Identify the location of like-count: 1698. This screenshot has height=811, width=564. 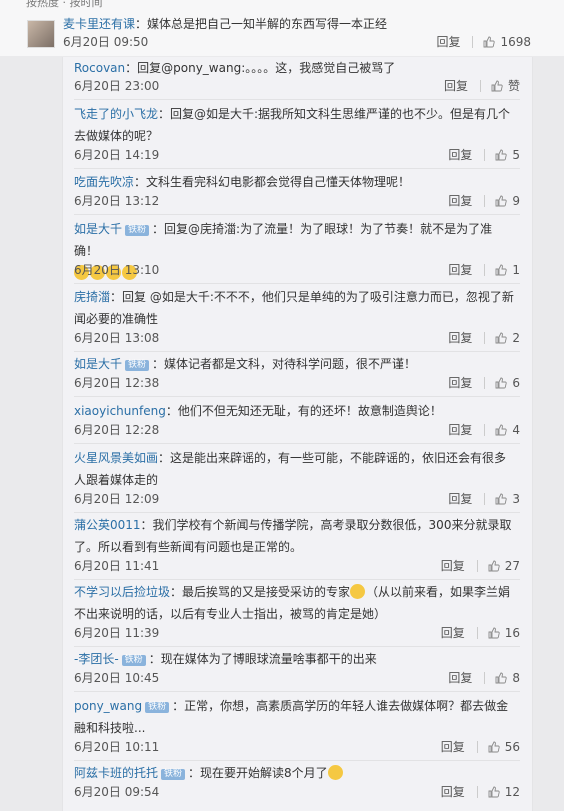
(515, 42).